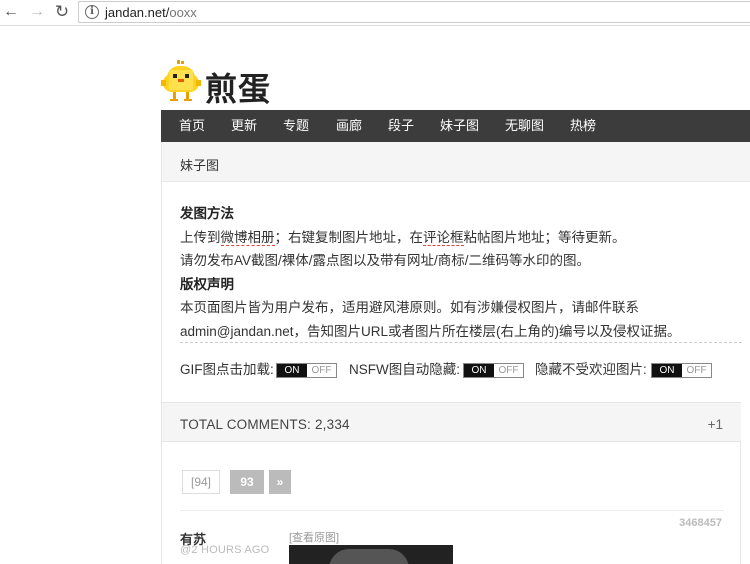 The width and height of the screenshot is (750, 564). I want to click on nav-item-updates: 更新, so click(244, 126).